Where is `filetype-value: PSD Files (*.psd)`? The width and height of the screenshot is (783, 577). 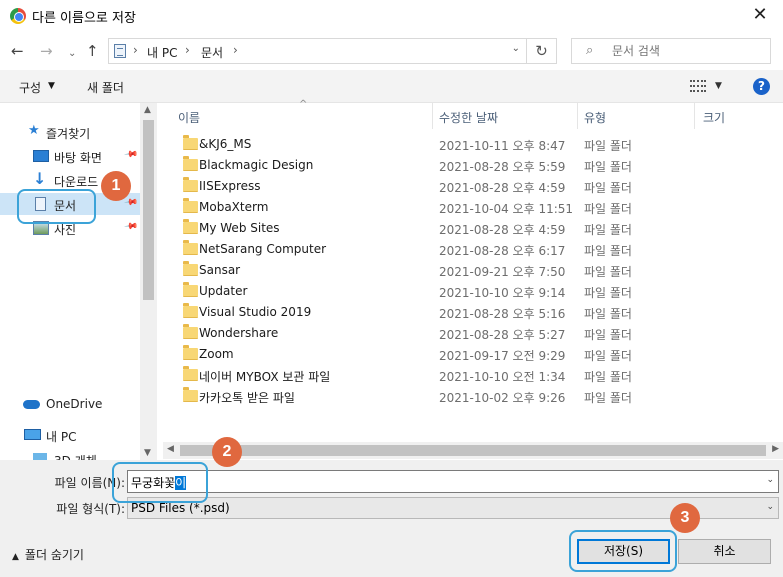
filetype-value: PSD Files (*.psd) is located at coordinates (180, 508).